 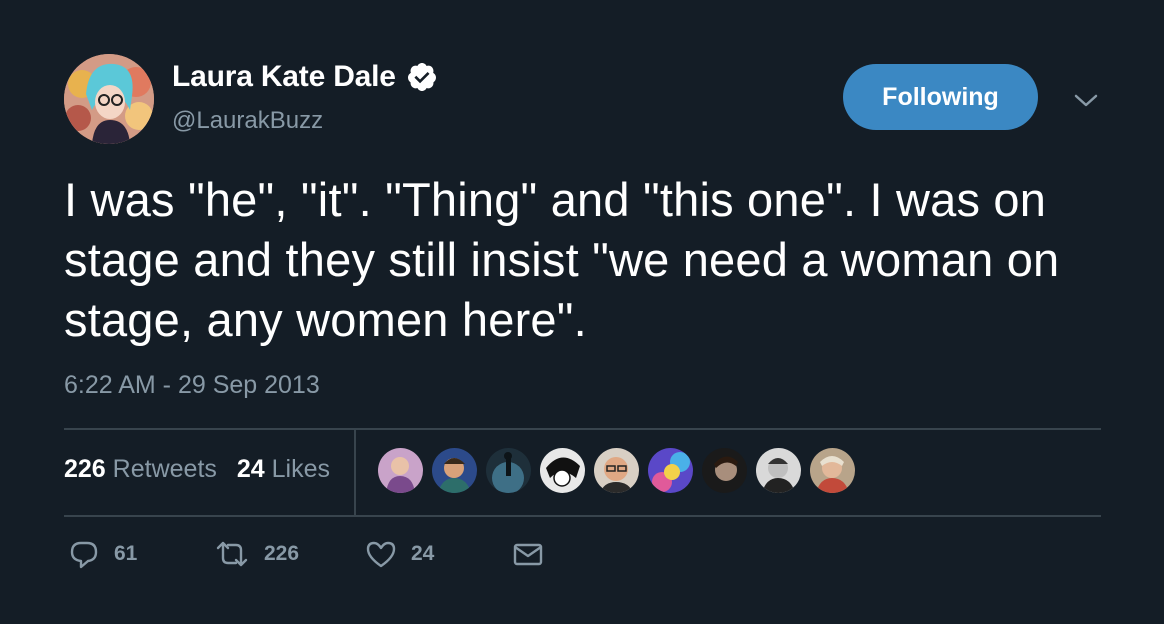 I want to click on likes-label: Likes, so click(x=301, y=469).